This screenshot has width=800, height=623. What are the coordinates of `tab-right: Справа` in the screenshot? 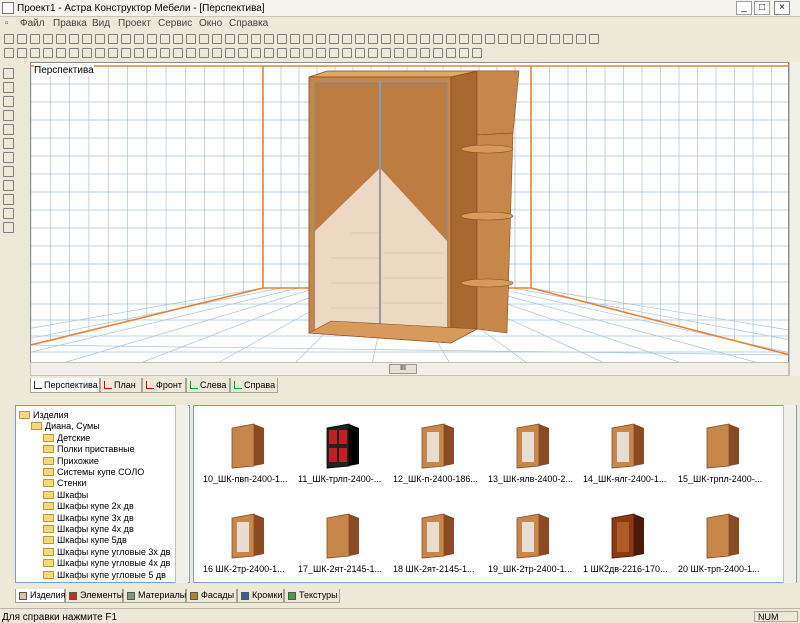 It's located at (254, 385).